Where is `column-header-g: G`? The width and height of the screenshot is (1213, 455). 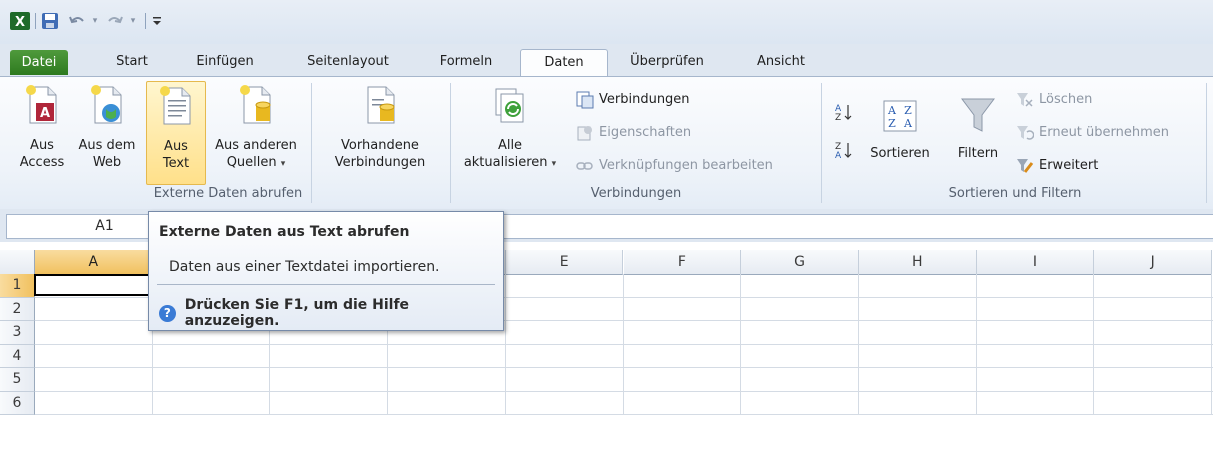 column-header-g: G is located at coordinates (800, 262).